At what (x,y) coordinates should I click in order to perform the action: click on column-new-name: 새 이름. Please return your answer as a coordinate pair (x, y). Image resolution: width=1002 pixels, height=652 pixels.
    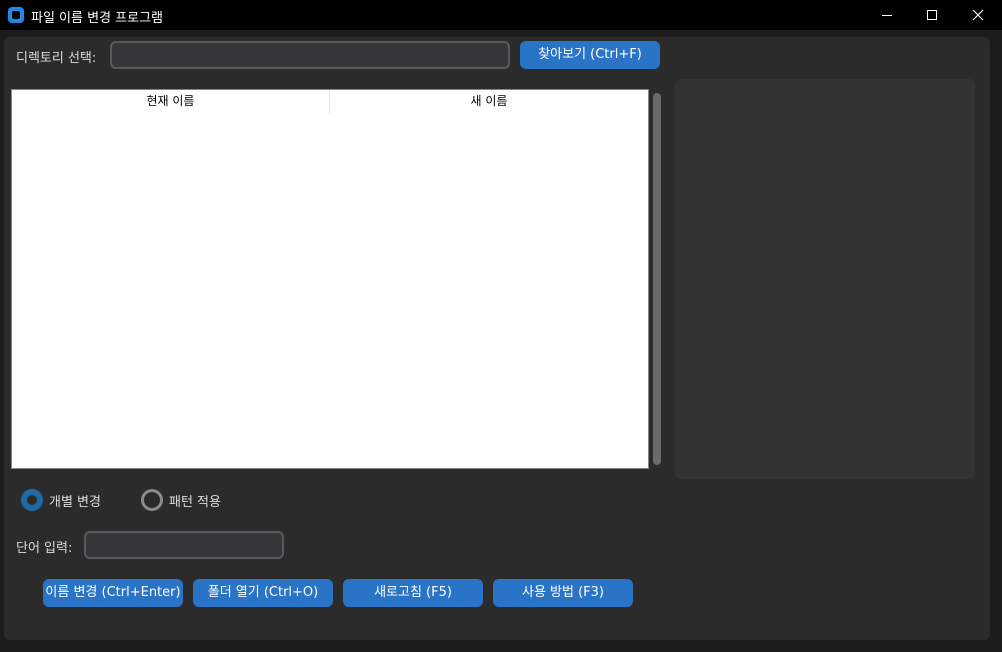
    Looking at the image, I should click on (489, 102).